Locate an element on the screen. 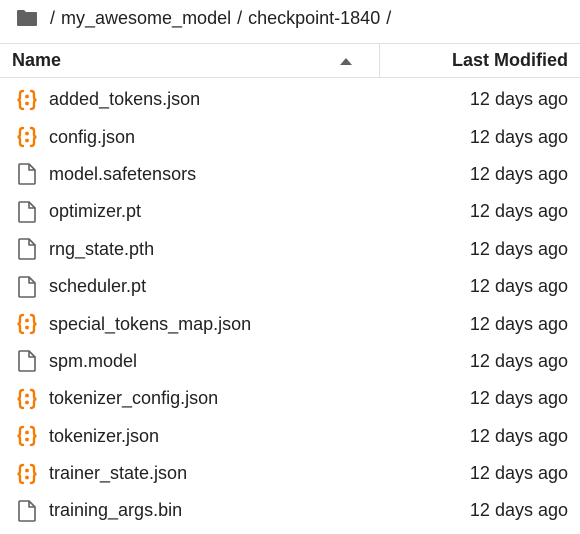 The image size is (580, 534). file-row: optimizer.pt 12 days ago is located at coordinates (290, 211).